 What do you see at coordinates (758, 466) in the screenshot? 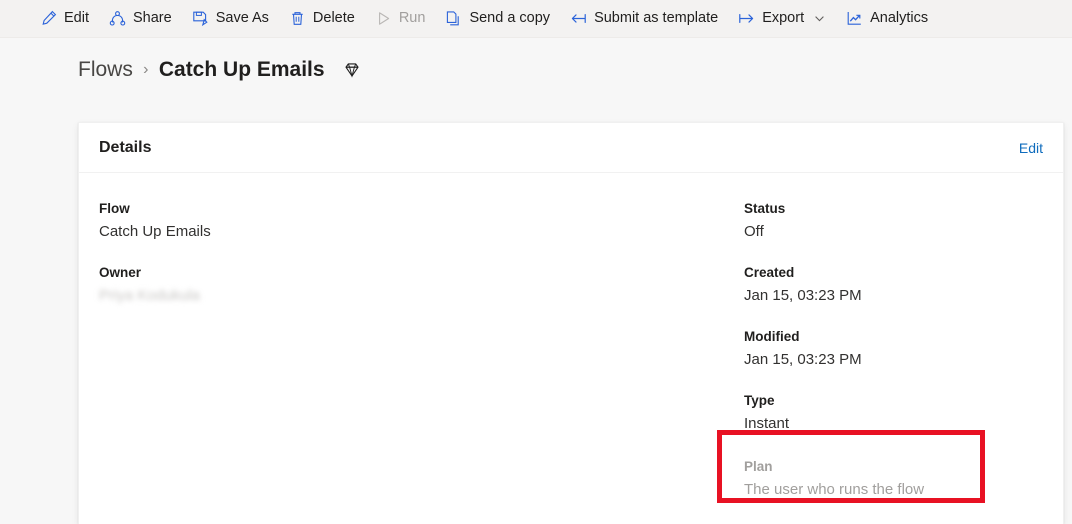
I see `field-plan-label: Plan` at bounding box center [758, 466].